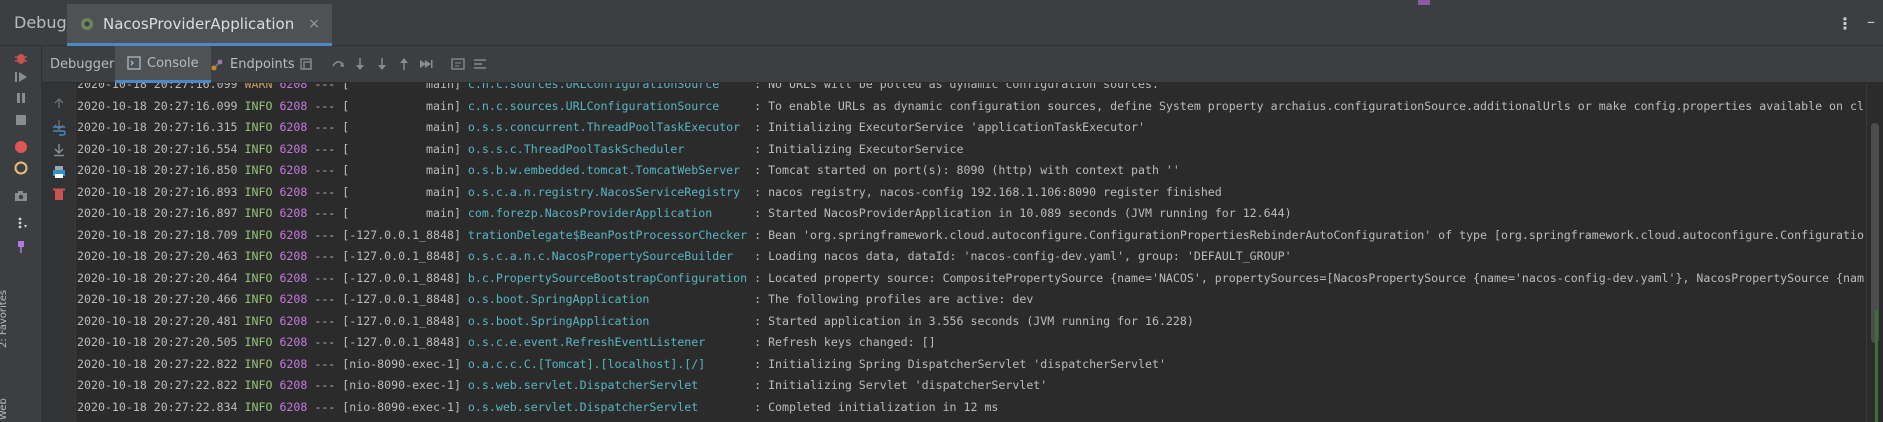 This screenshot has height=422, width=1883. What do you see at coordinates (157, 127) in the screenshot?
I see `log-timestamp: 2020-10-18 20:27:16.315` at bounding box center [157, 127].